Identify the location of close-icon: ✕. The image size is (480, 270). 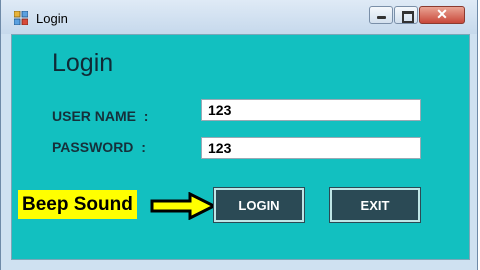
(442, 14).